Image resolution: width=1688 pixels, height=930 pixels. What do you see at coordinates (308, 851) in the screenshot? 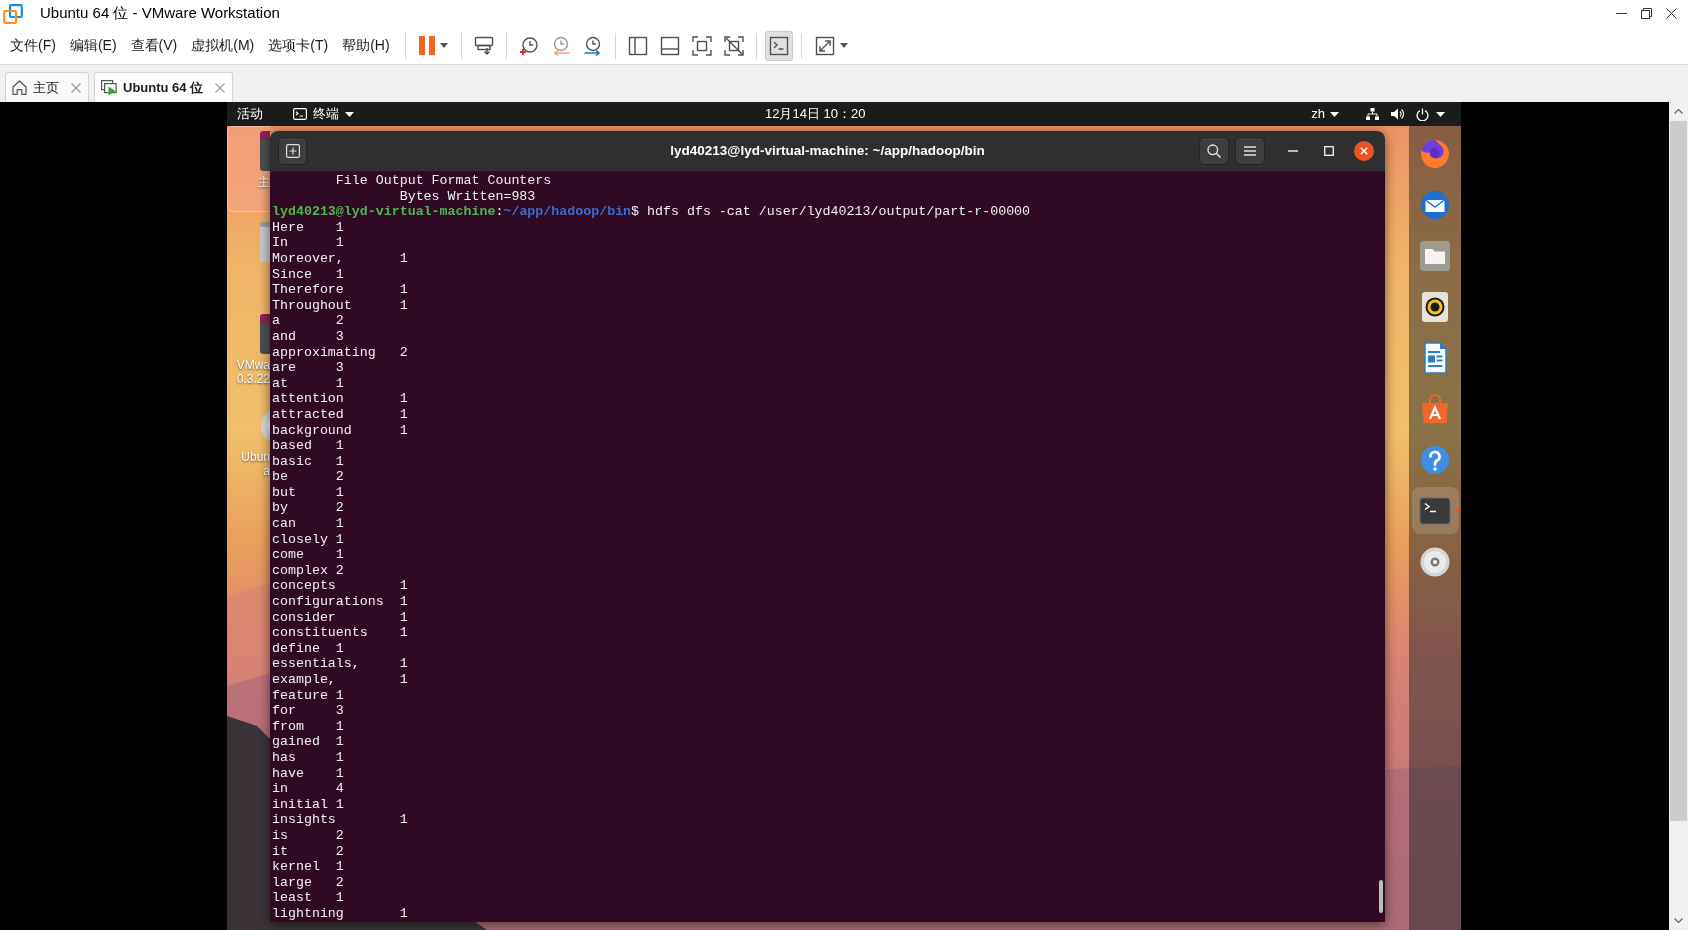
I see `terminal-output-line: it 2` at bounding box center [308, 851].